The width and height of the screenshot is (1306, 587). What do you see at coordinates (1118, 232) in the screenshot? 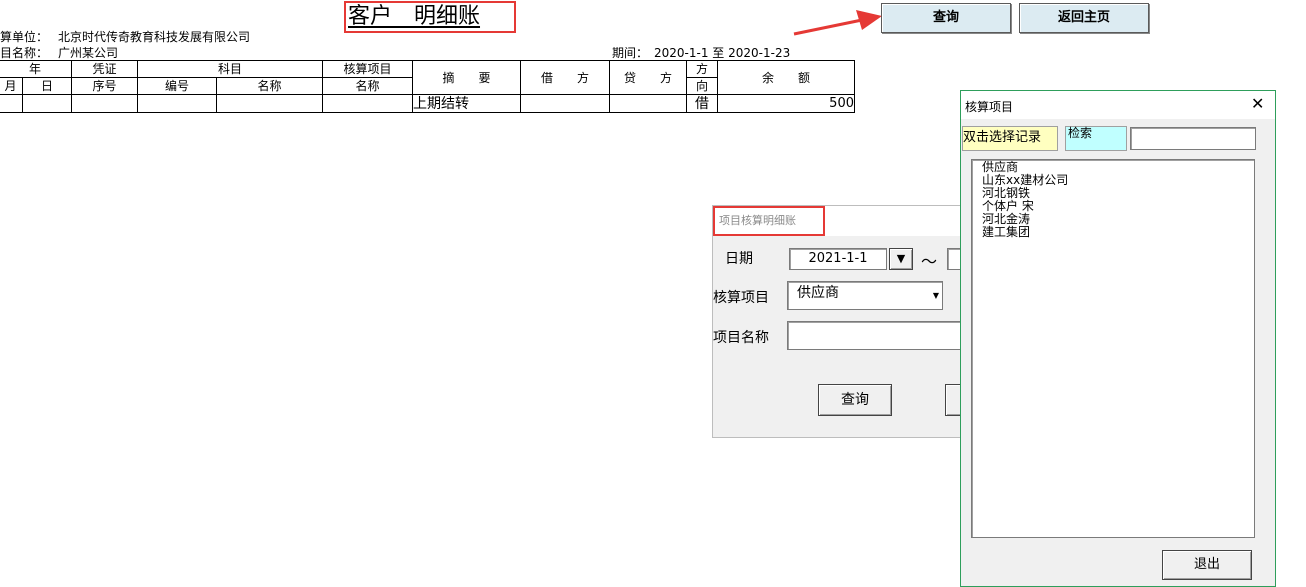
I see `list-item: 建工集团` at bounding box center [1118, 232].